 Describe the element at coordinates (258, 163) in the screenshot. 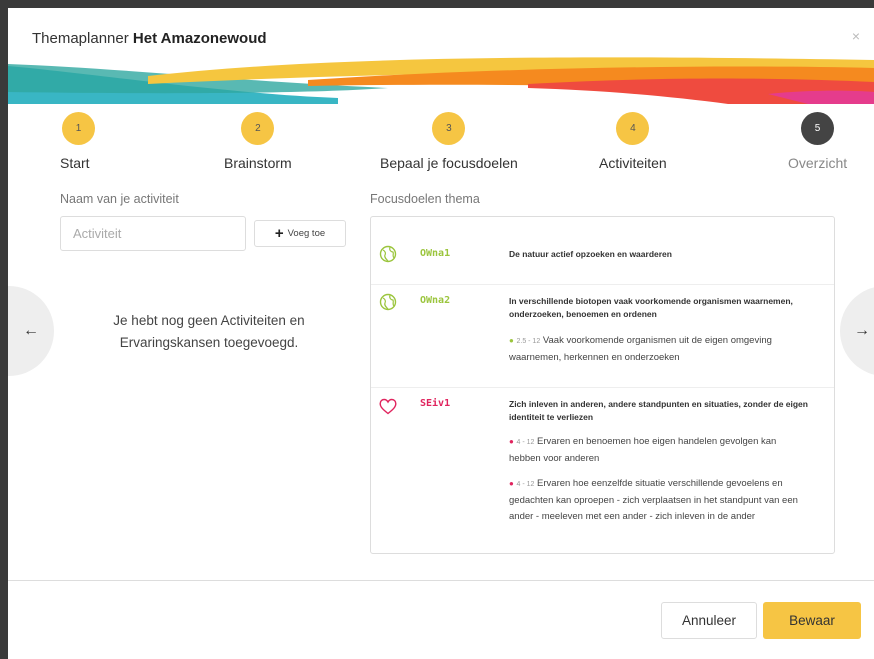

I see `step-label: Brainstorm` at that location.